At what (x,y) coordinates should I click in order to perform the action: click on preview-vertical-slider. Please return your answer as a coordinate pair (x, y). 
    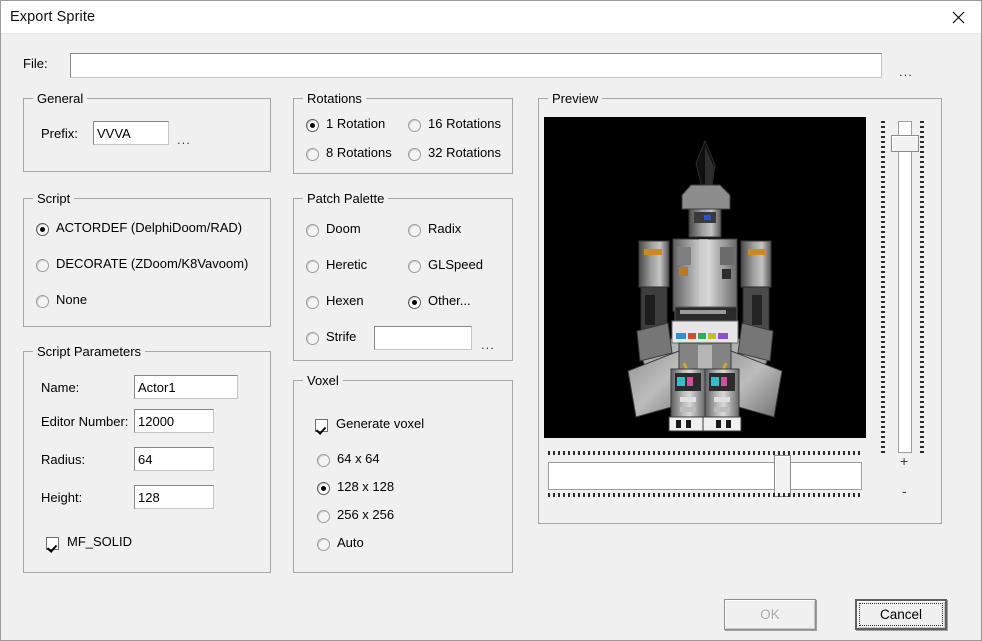
    Looking at the image, I should click on (904, 287).